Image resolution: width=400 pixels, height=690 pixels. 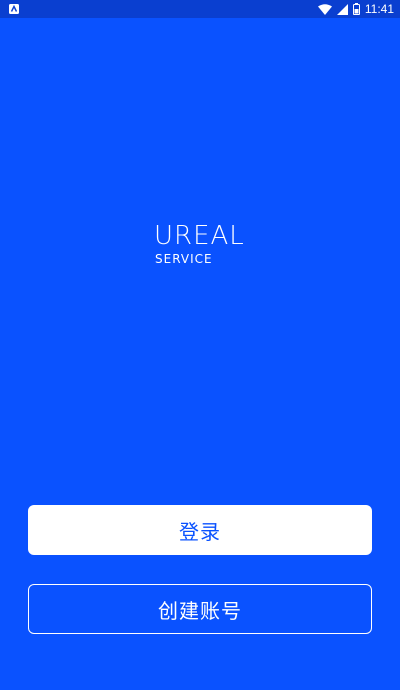 What do you see at coordinates (184, 259) in the screenshot?
I see `logo-subtitle: SERVICE` at bounding box center [184, 259].